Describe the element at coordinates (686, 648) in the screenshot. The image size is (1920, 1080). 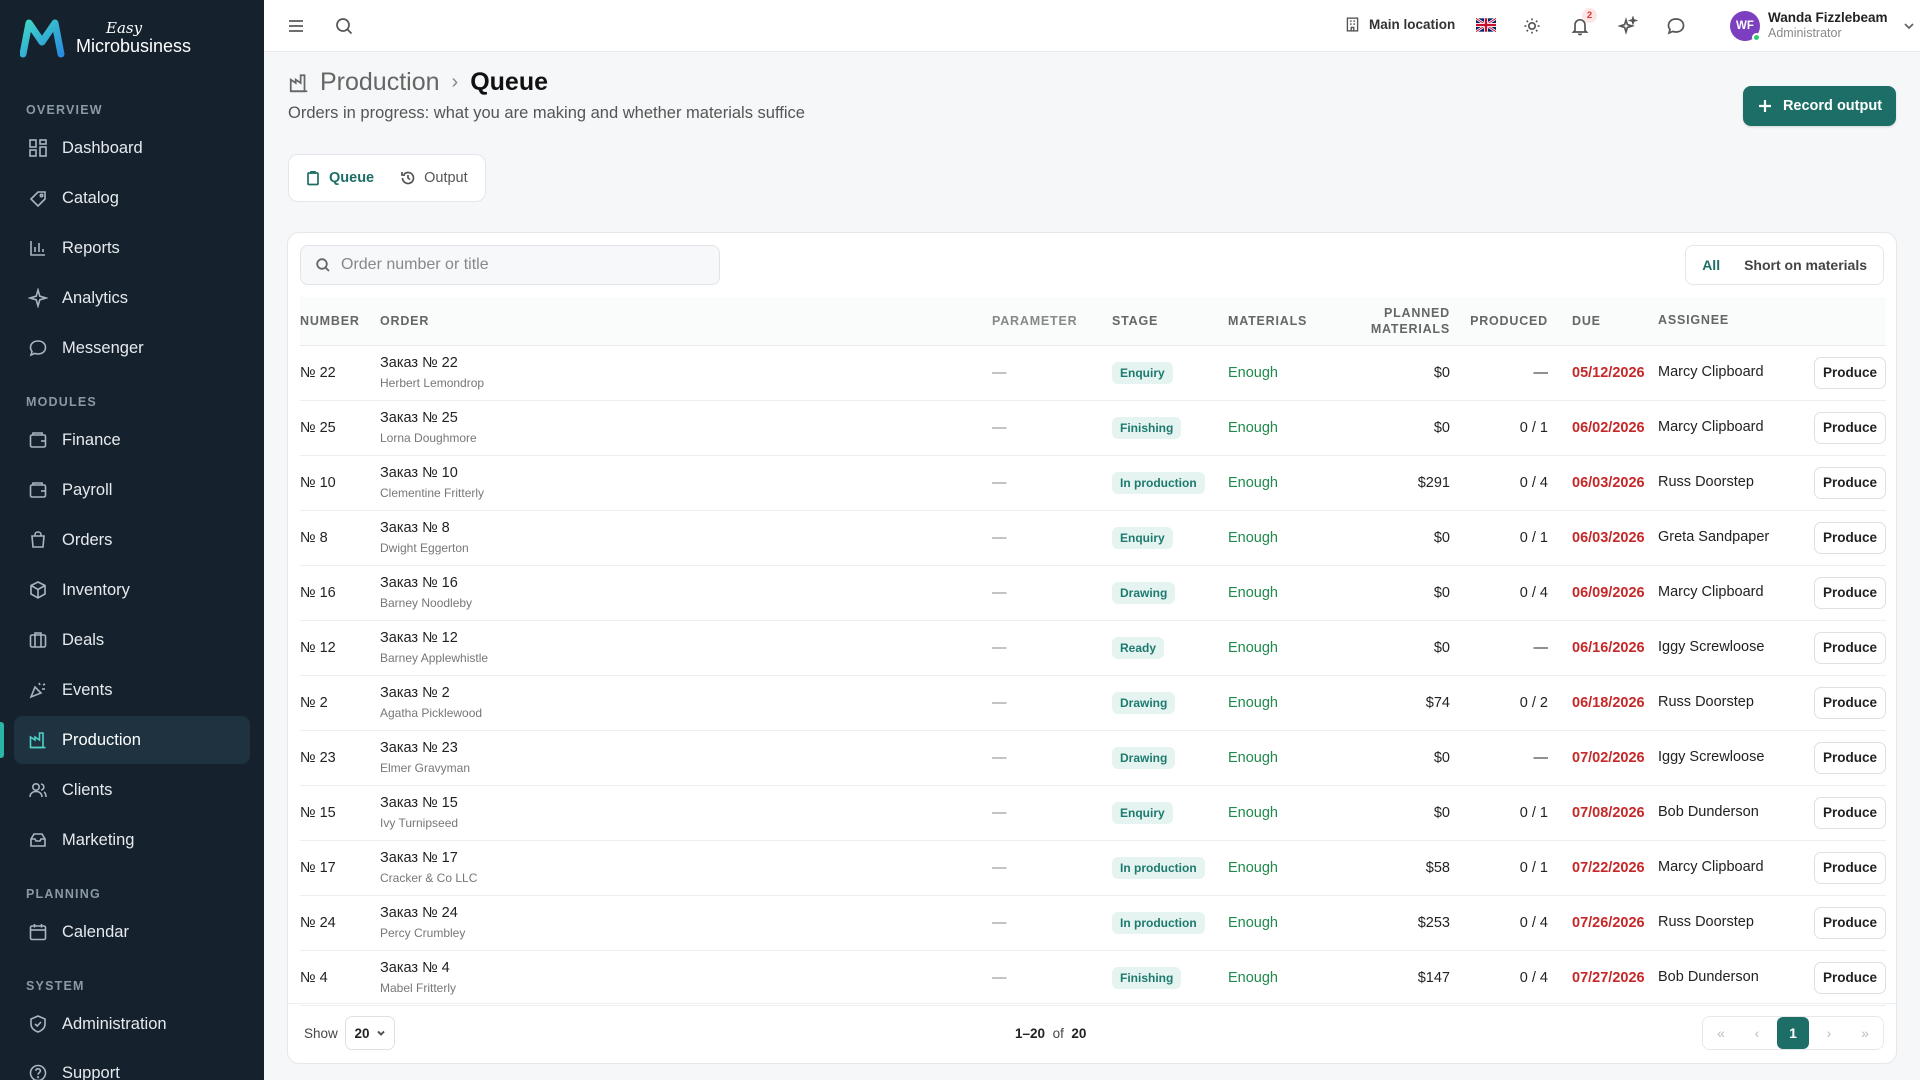
I see `order-cell: Заказ № 12 Barney Applewhistle` at that location.